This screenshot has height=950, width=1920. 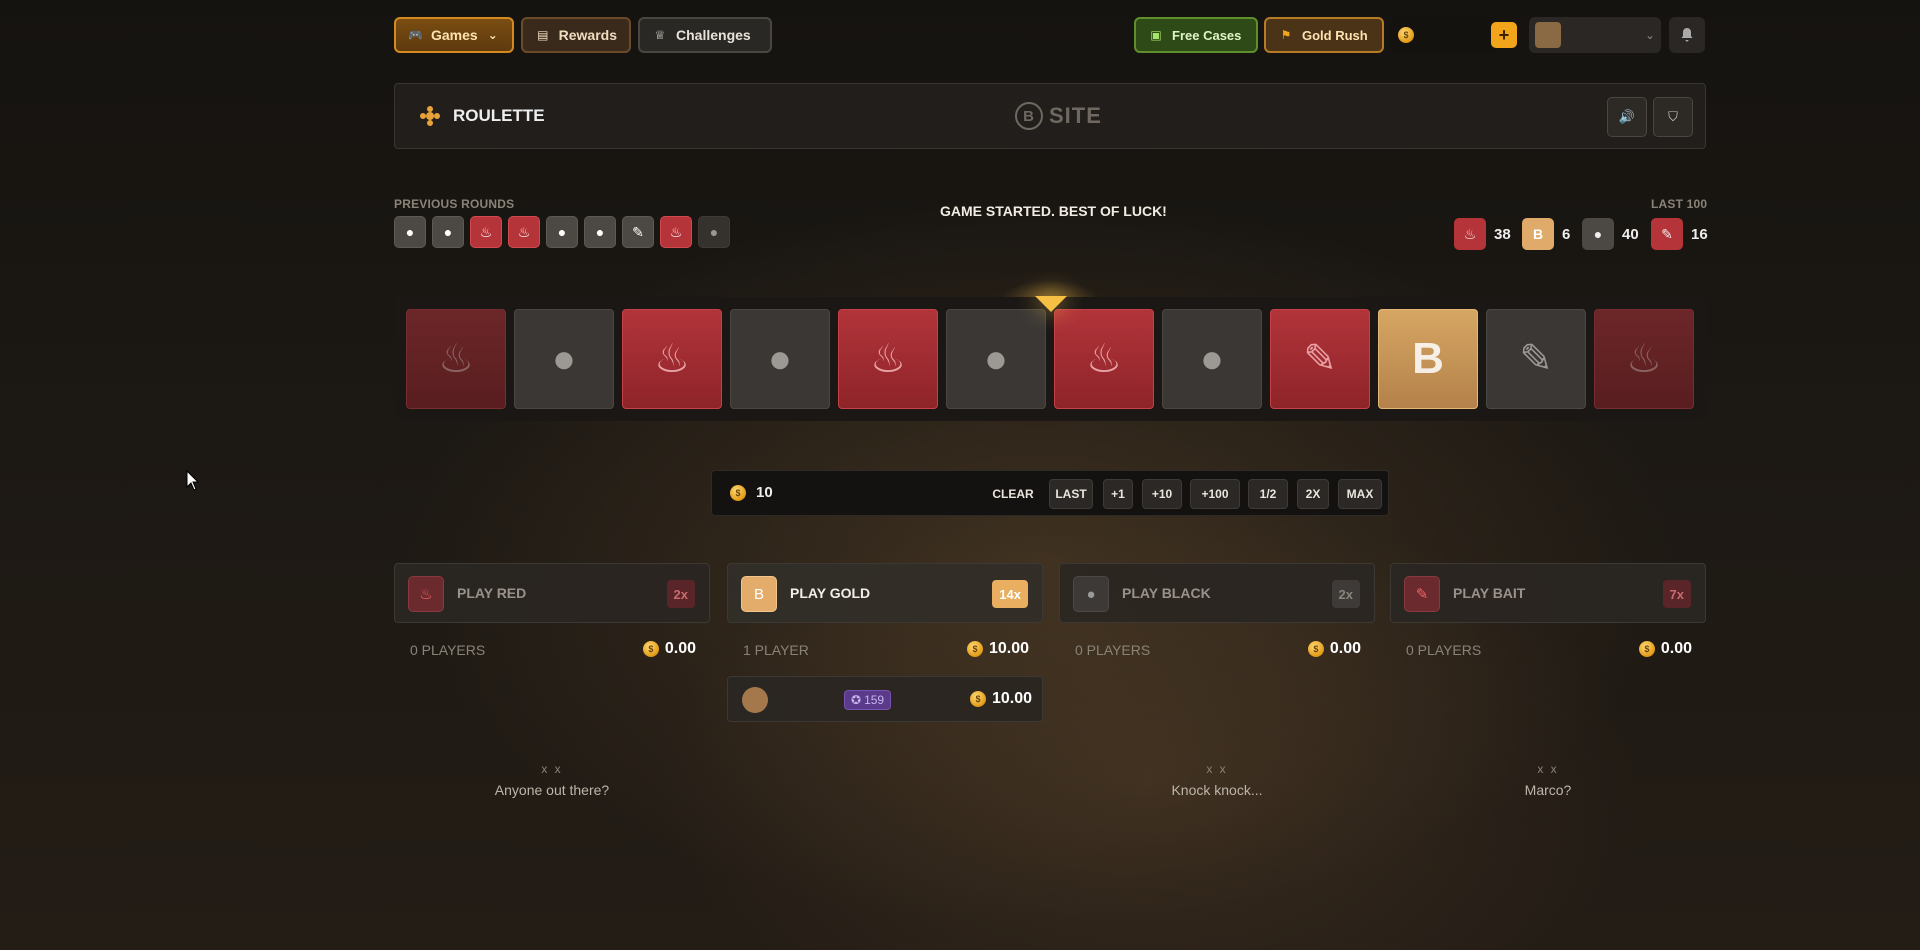 I want to click on play-red-multiplier: 2x, so click(x=680, y=594).